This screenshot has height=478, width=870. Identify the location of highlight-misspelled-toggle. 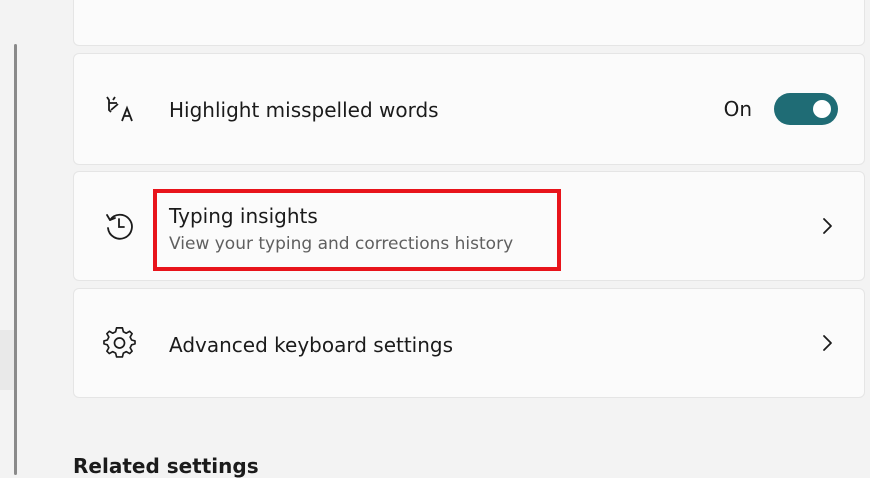
(806, 109).